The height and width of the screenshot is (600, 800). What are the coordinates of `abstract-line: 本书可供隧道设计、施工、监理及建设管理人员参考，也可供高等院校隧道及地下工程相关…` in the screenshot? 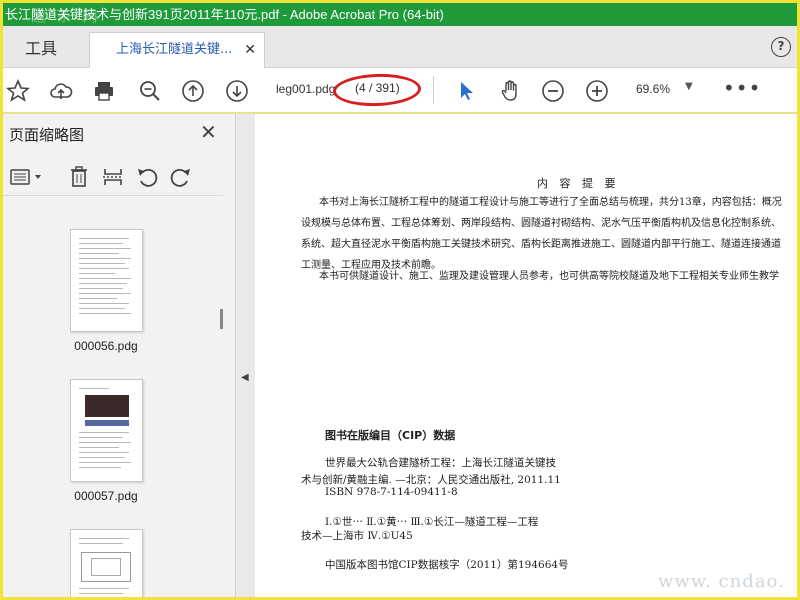 It's located at (549, 276).